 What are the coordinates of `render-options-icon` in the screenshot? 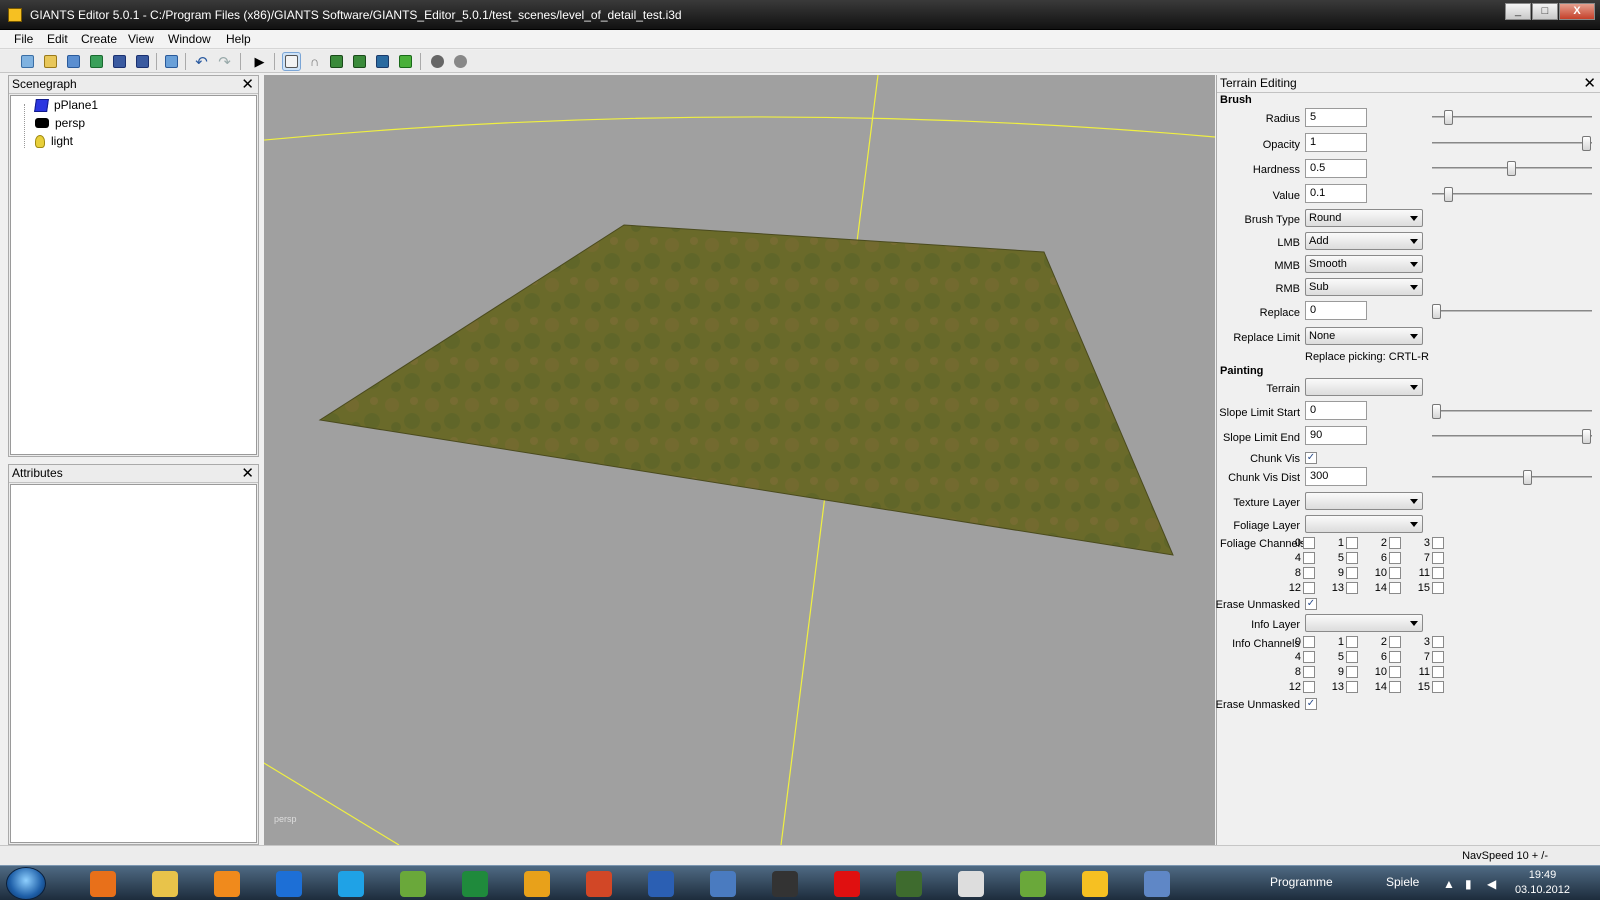 It's located at (460, 61).